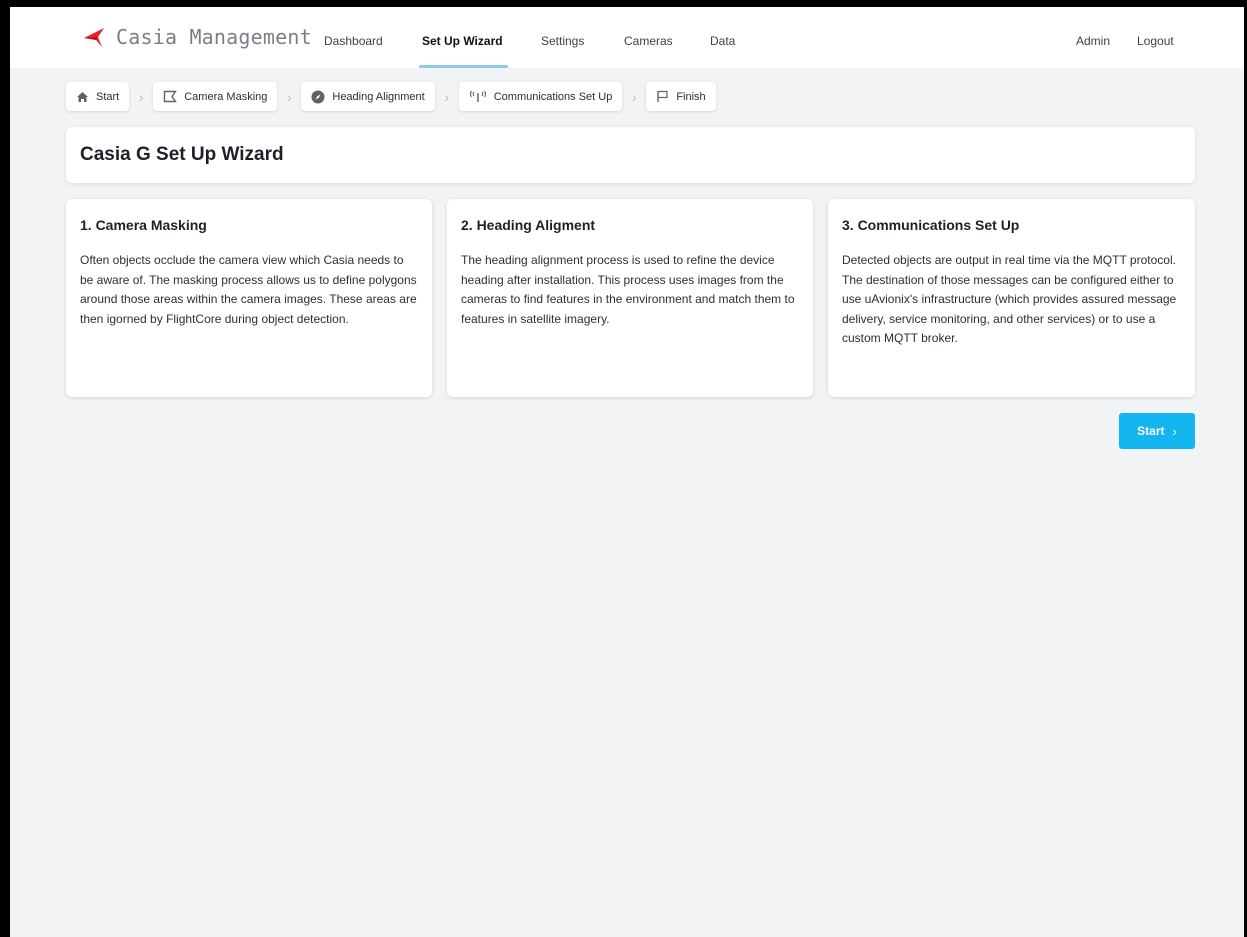 The height and width of the screenshot is (937, 1247). Describe the element at coordinates (648, 41) in the screenshot. I see `nav-cameras: Cameras` at that location.